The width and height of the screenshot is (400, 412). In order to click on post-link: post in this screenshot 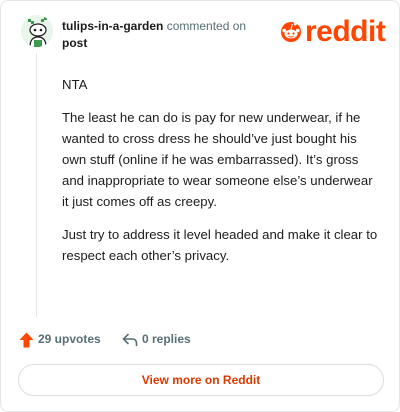, I will do `click(167, 43)`.